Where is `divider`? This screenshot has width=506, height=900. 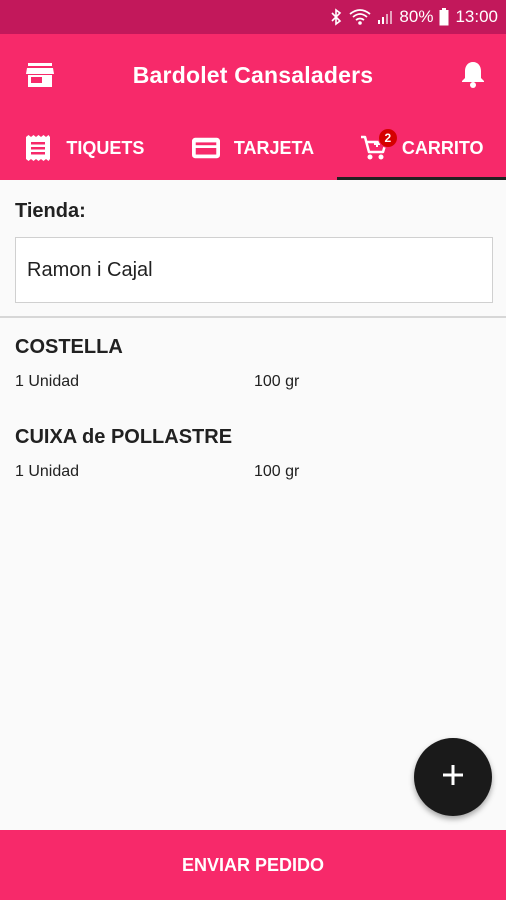
divider is located at coordinates (253, 317).